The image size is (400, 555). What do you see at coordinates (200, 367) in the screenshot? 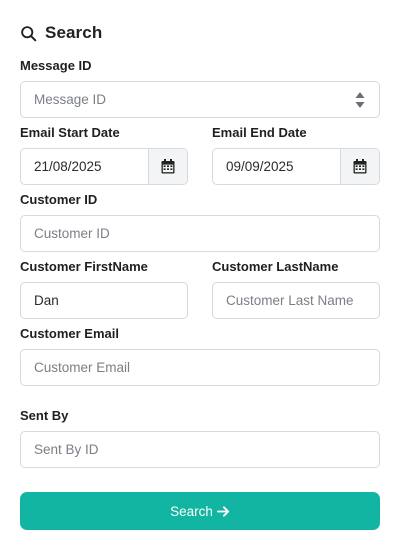
I see `customer-email-input: Customer Email` at bounding box center [200, 367].